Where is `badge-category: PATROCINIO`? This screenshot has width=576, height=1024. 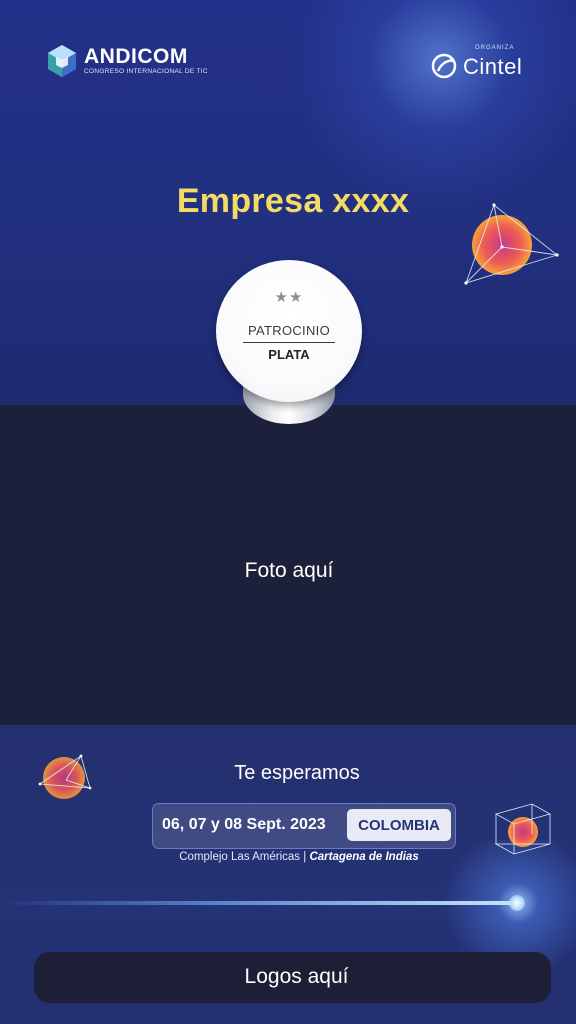 badge-category: PATROCINIO is located at coordinates (289, 330).